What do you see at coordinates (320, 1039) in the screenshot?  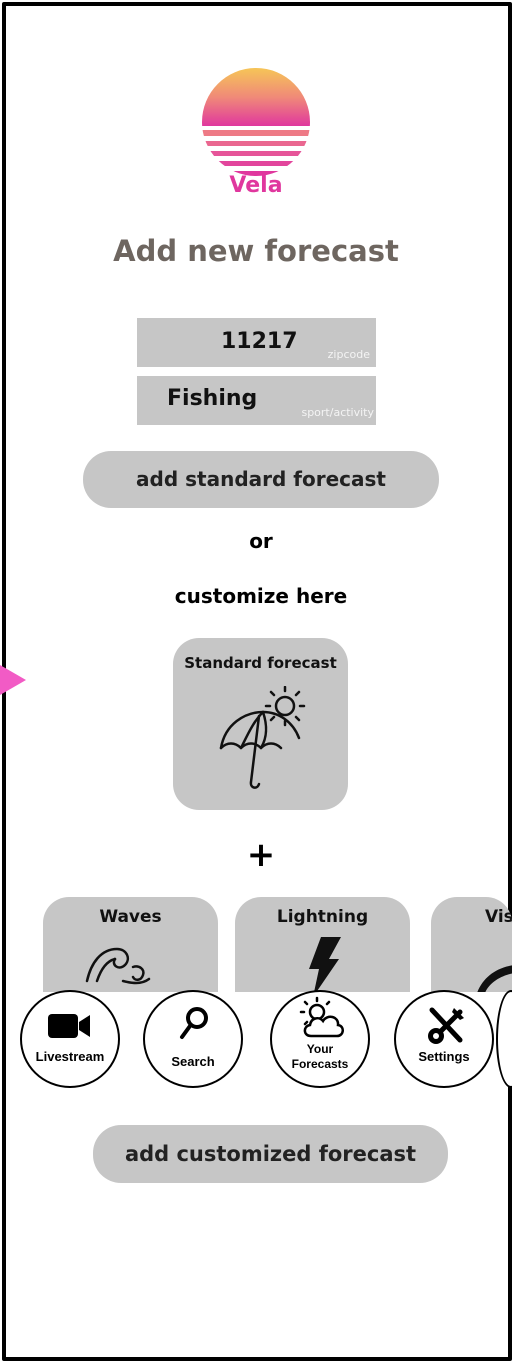 I see `nav-your-forecasts: Your Forecasts` at bounding box center [320, 1039].